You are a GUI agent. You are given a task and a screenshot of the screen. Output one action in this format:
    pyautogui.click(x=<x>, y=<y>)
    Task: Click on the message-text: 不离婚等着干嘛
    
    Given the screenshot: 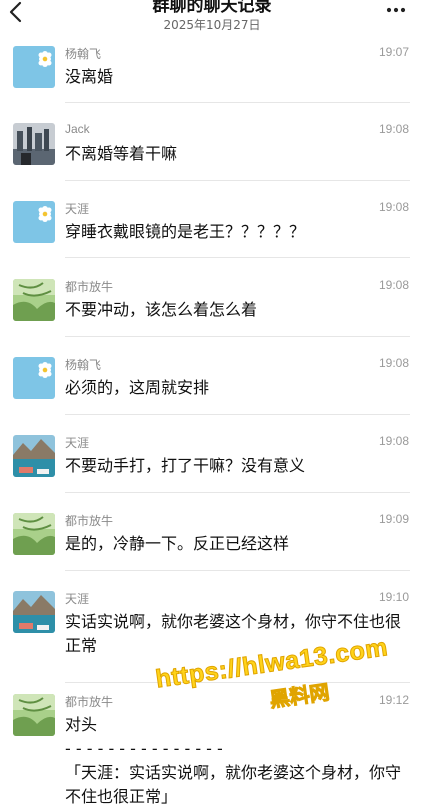 What is the action you would take?
    pyautogui.click(x=121, y=153)
    